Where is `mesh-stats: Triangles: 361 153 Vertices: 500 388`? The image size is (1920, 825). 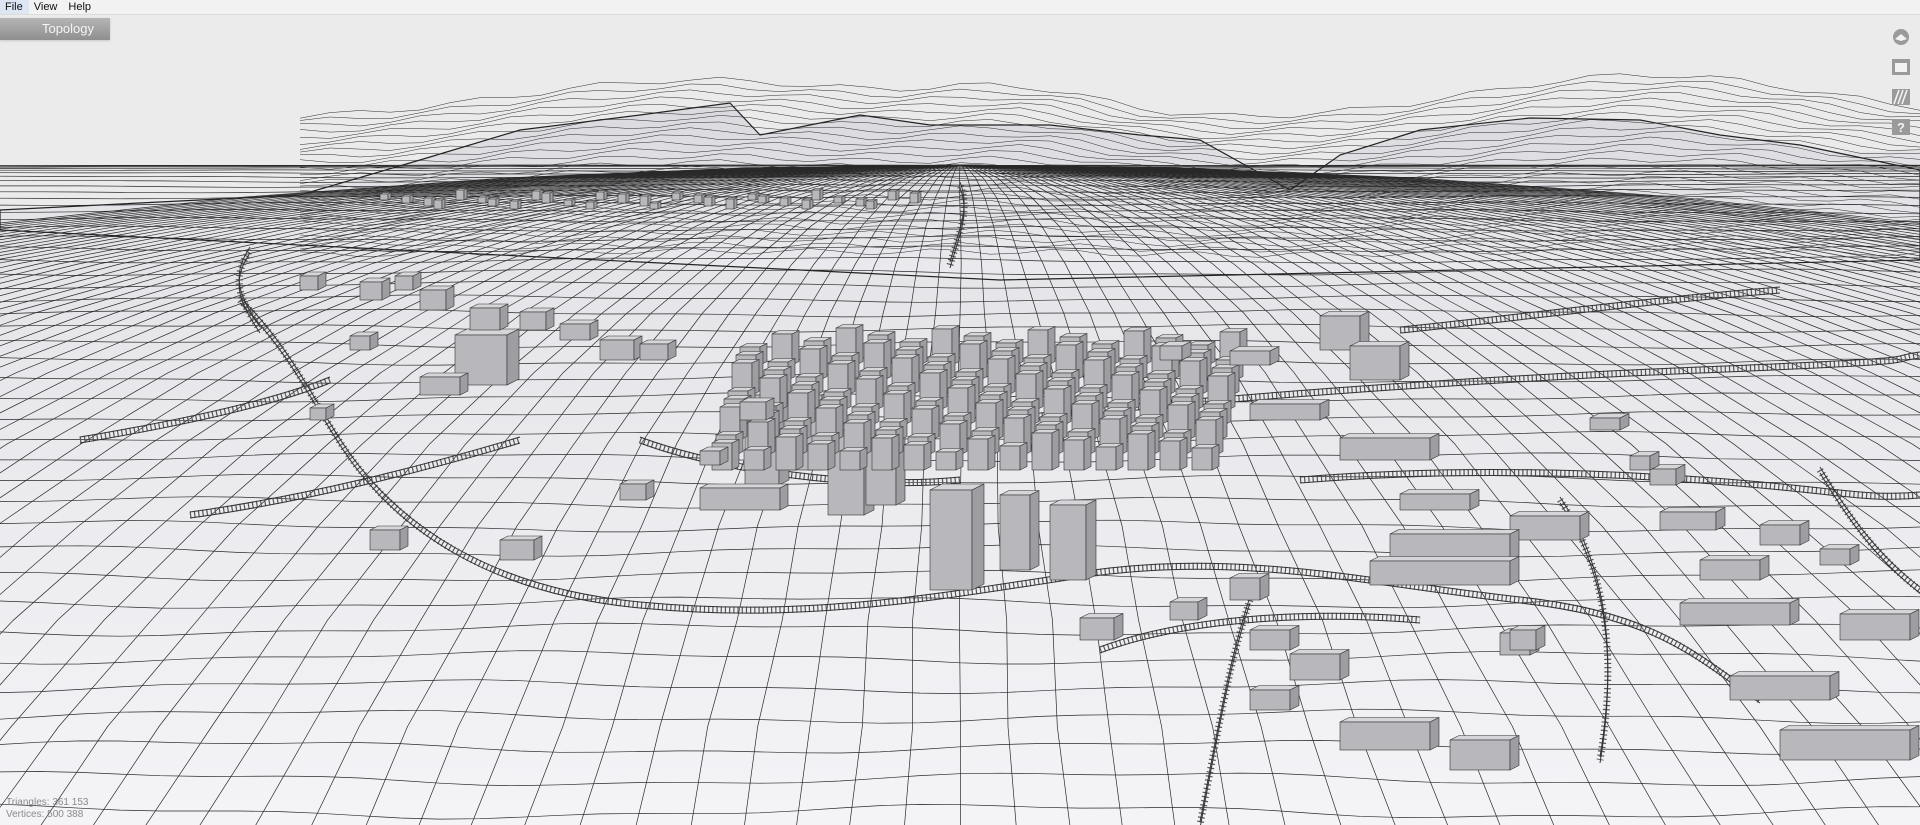
mesh-stats: Triangles: 361 153 Vertices: 500 388 is located at coordinates (47, 809).